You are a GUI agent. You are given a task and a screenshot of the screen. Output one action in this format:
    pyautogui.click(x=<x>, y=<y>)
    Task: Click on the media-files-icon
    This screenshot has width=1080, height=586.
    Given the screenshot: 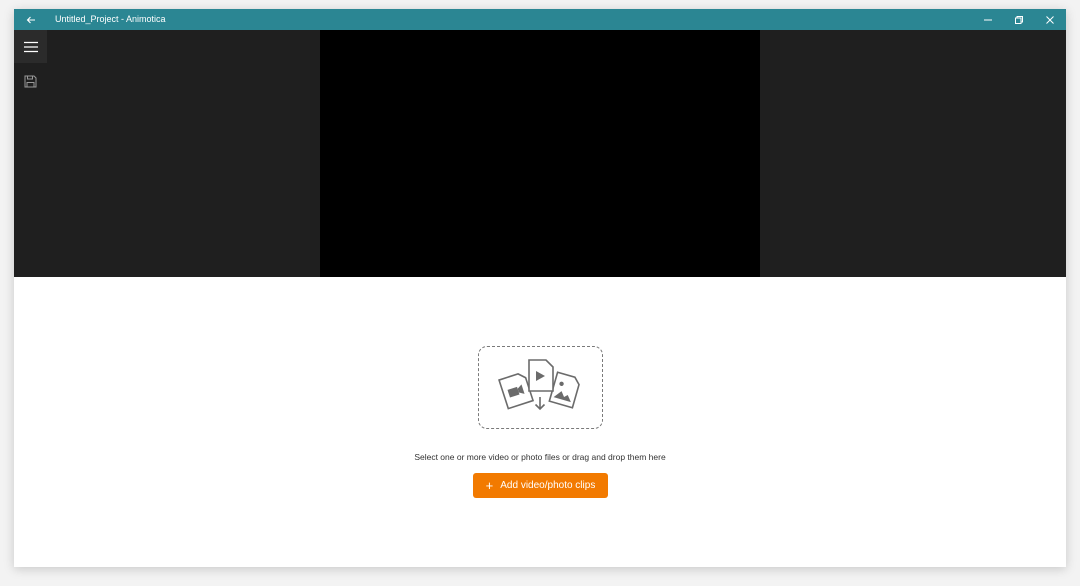 What is the action you would take?
    pyautogui.click(x=539, y=385)
    